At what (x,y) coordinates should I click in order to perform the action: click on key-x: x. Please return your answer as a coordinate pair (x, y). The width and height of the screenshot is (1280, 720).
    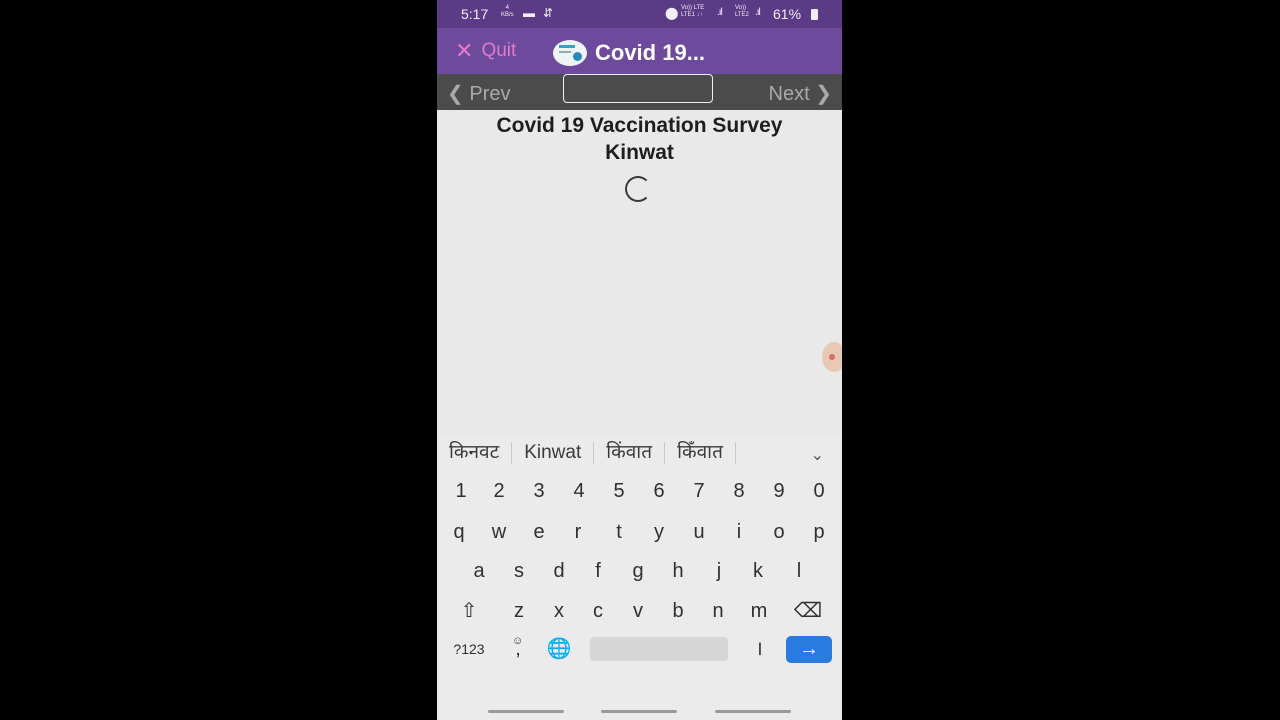
    Looking at the image, I should click on (559, 611).